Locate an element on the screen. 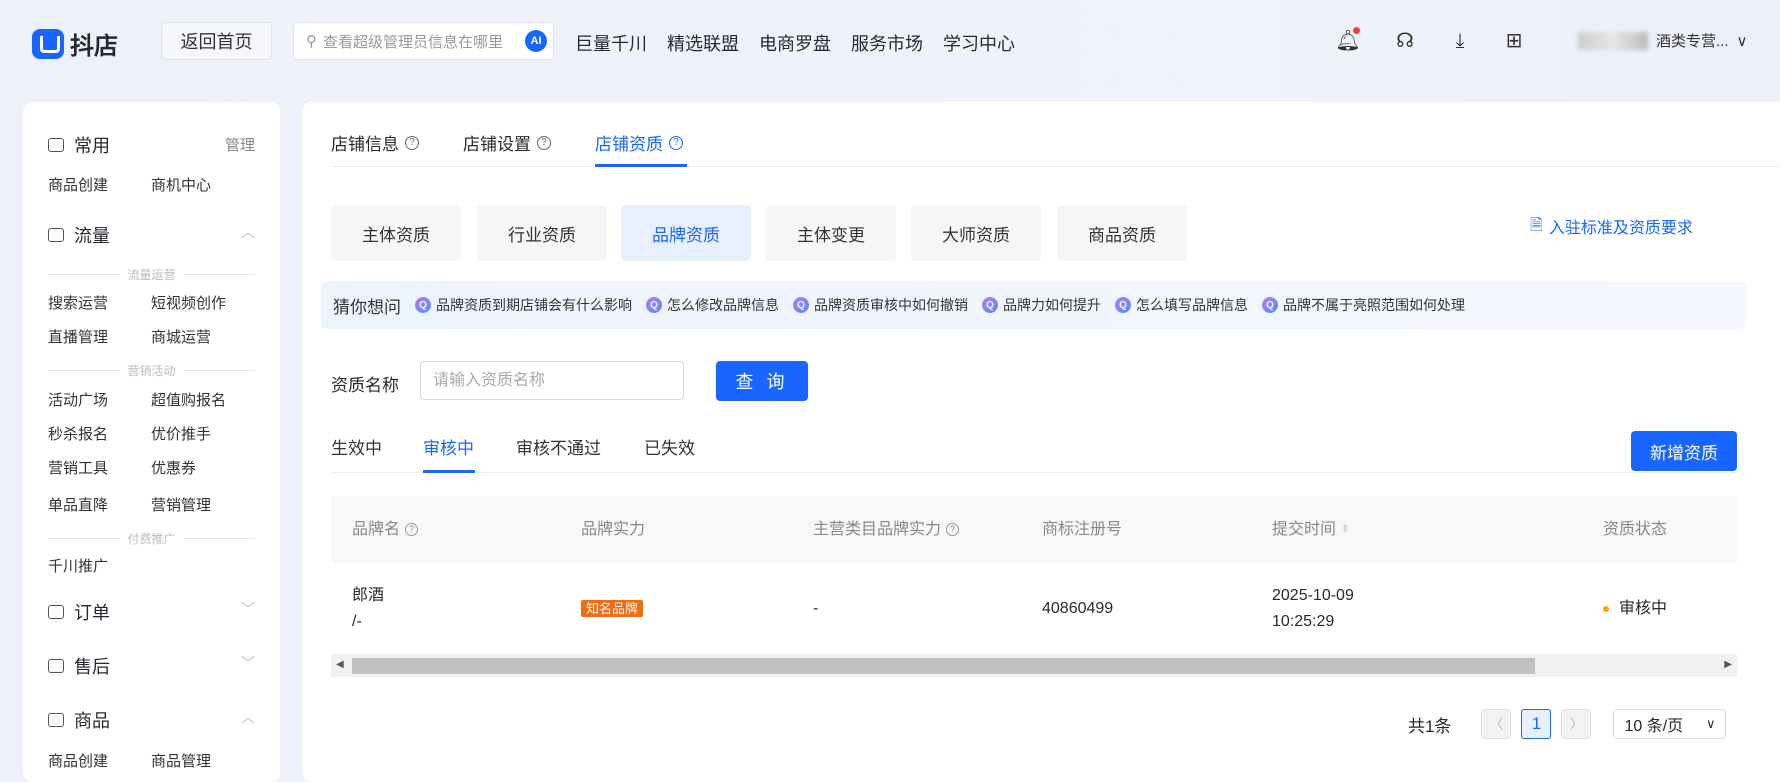  active-tab-indicator is located at coordinates (641, 165).